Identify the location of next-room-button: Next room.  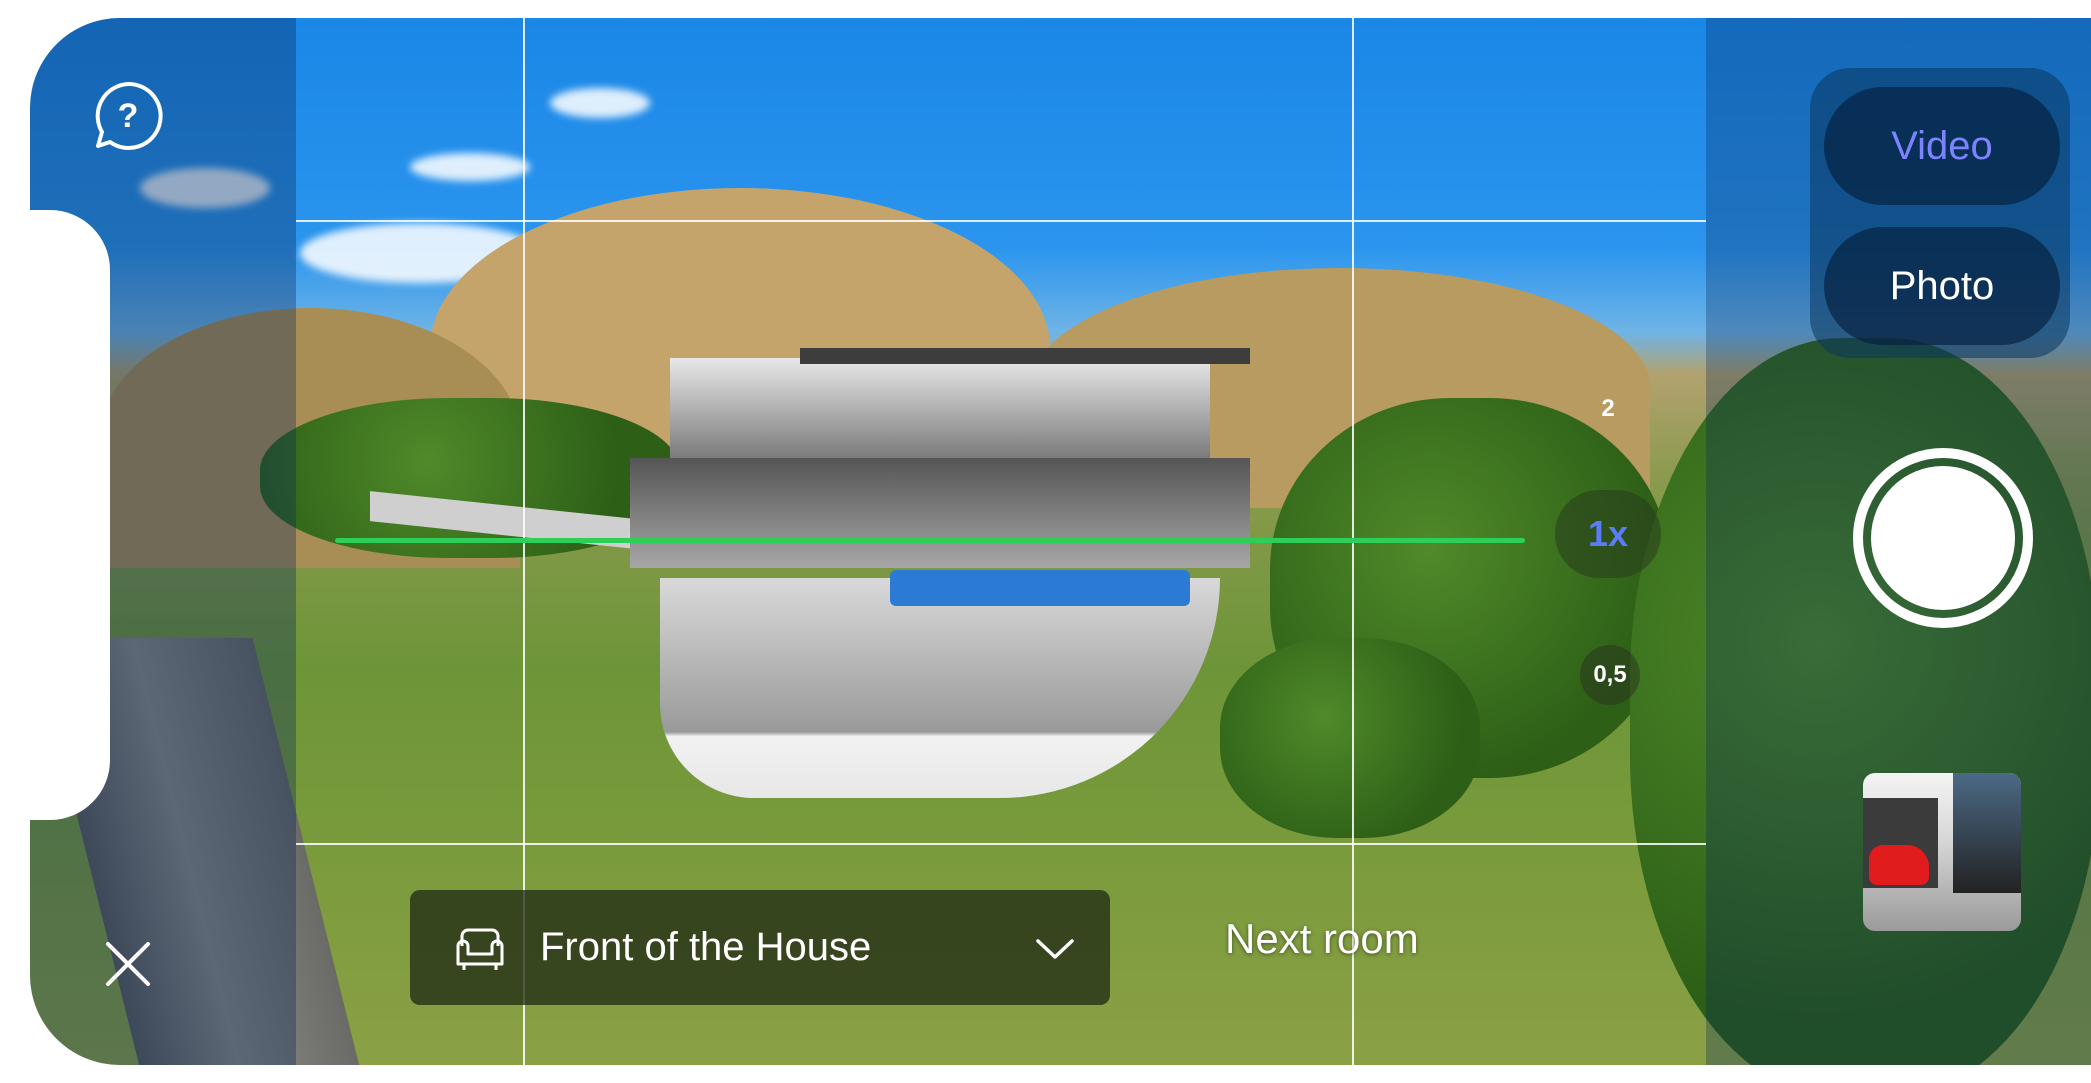
(1322, 939).